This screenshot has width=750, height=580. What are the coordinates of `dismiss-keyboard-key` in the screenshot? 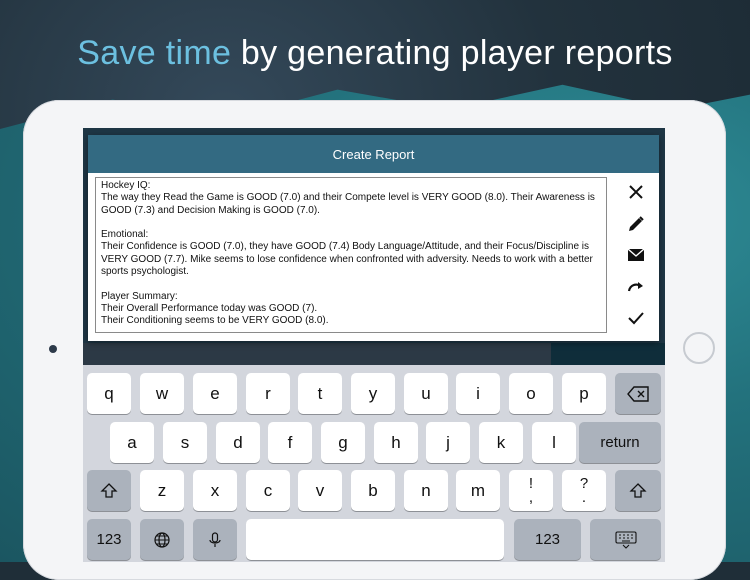 It's located at (625, 539).